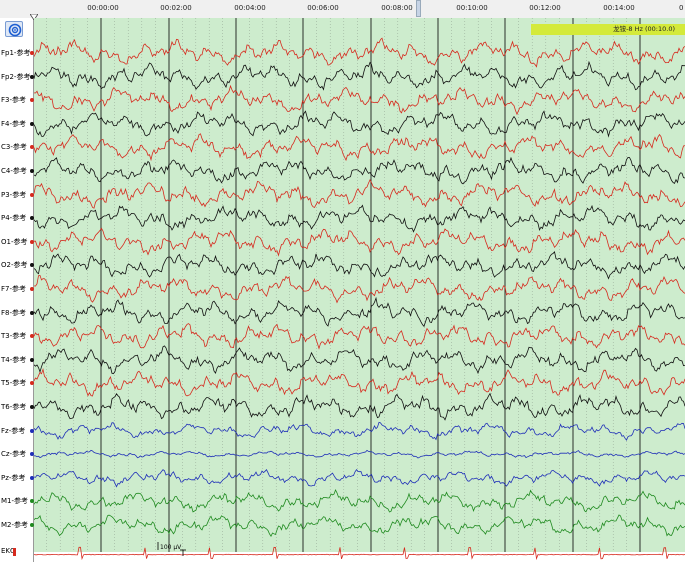  What do you see at coordinates (472, 8) in the screenshot?
I see `time-tick-label: 00:10:00` at bounding box center [472, 8].